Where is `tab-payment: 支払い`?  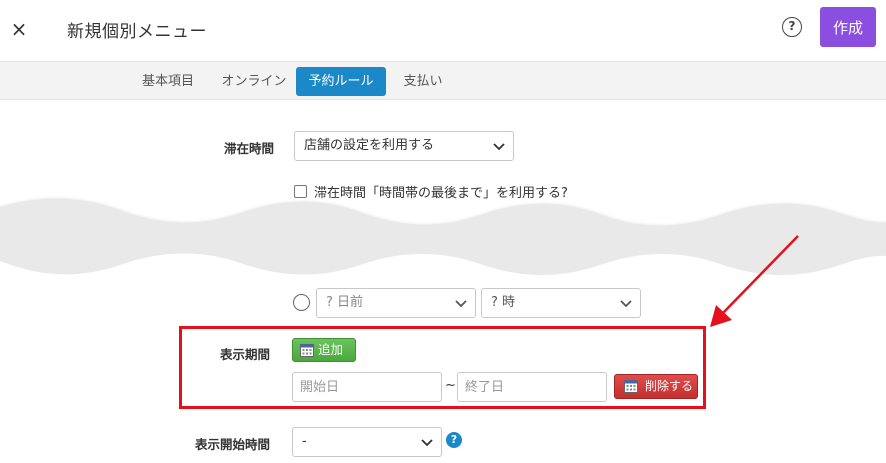
tab-payment: 支払い is located at coordinates (423, 81).